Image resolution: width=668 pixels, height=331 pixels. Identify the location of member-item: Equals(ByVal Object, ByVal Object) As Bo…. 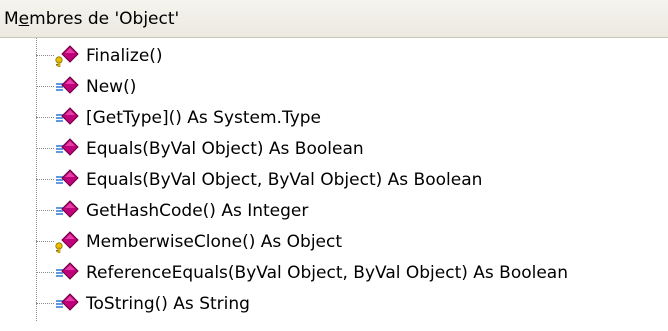
(345, 179).